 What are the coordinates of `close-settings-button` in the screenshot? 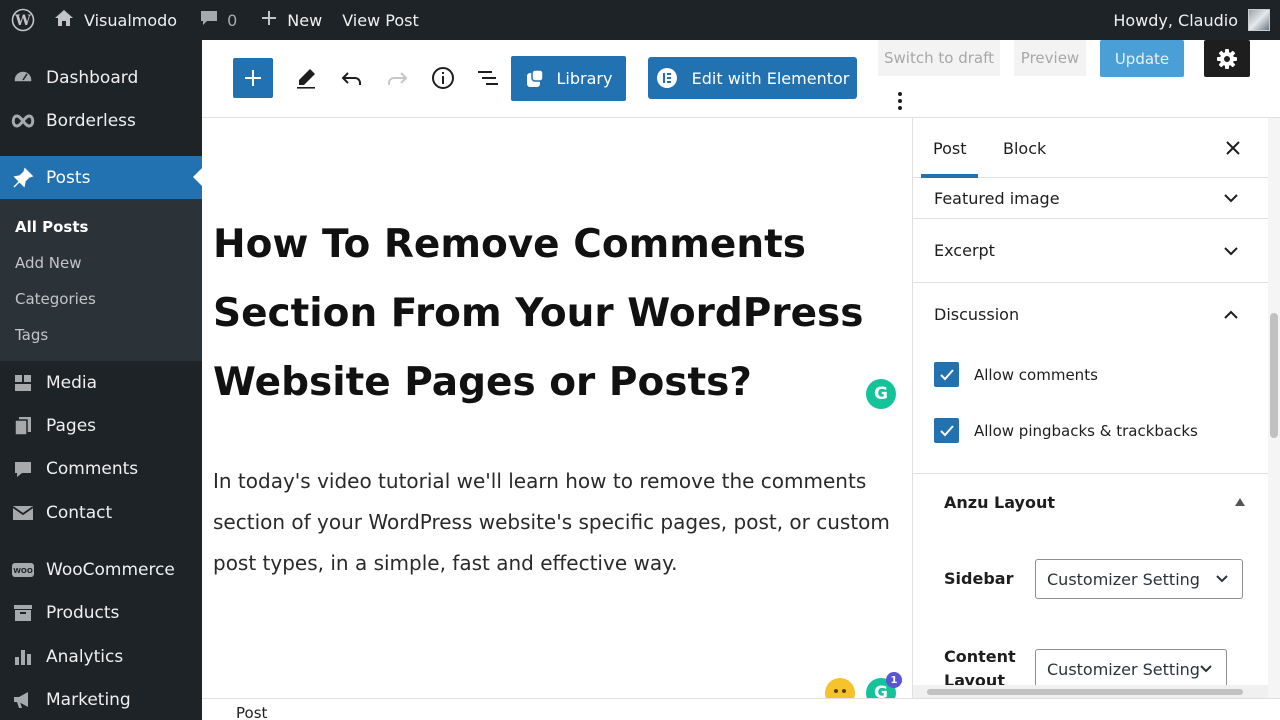 It's located at (1233, 148).